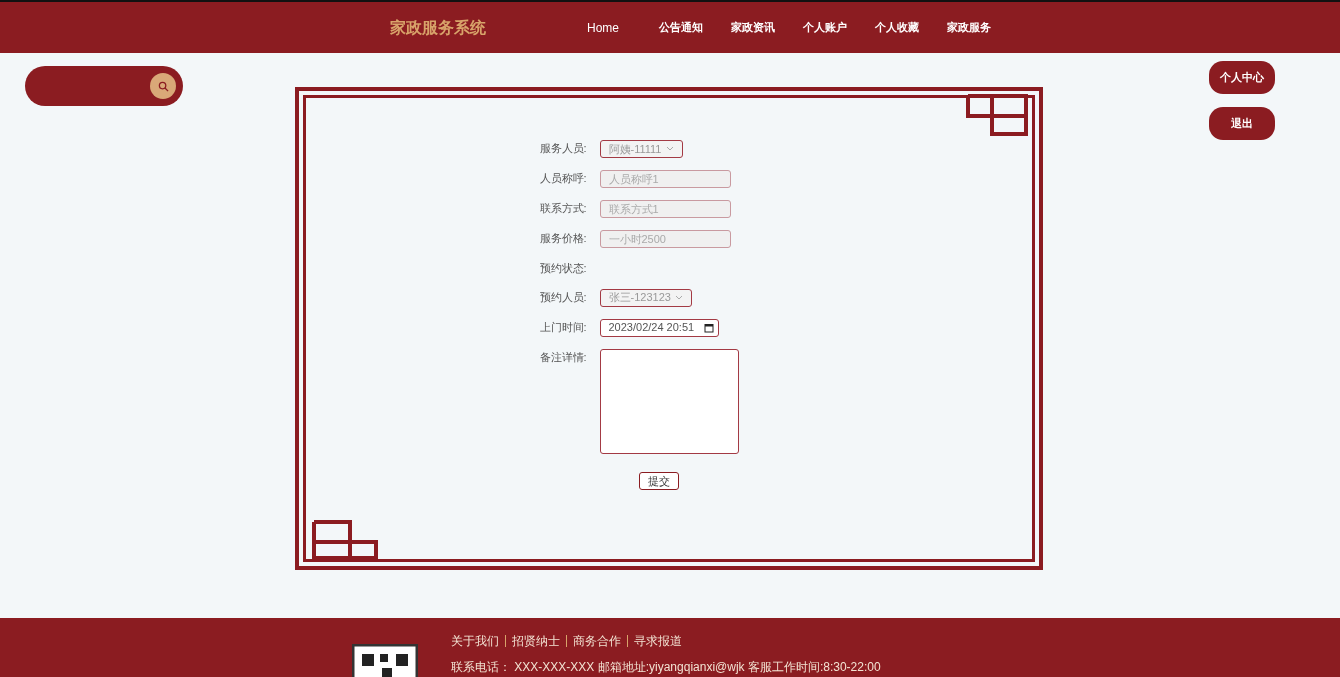 The image size is (1340, 677). What do you see at coordinates (839, 27) in the screenshot?
I see `nav-link: 个人账户` at bounding box center [839, 27].